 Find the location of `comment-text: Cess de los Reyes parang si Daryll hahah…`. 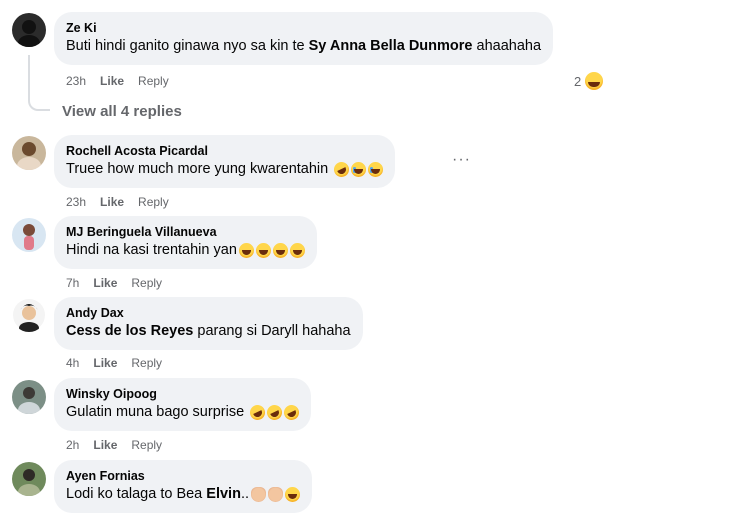

comment-text: Cess de los Reyes parang si Daryll hahah… is located at coordinates (208, 331).